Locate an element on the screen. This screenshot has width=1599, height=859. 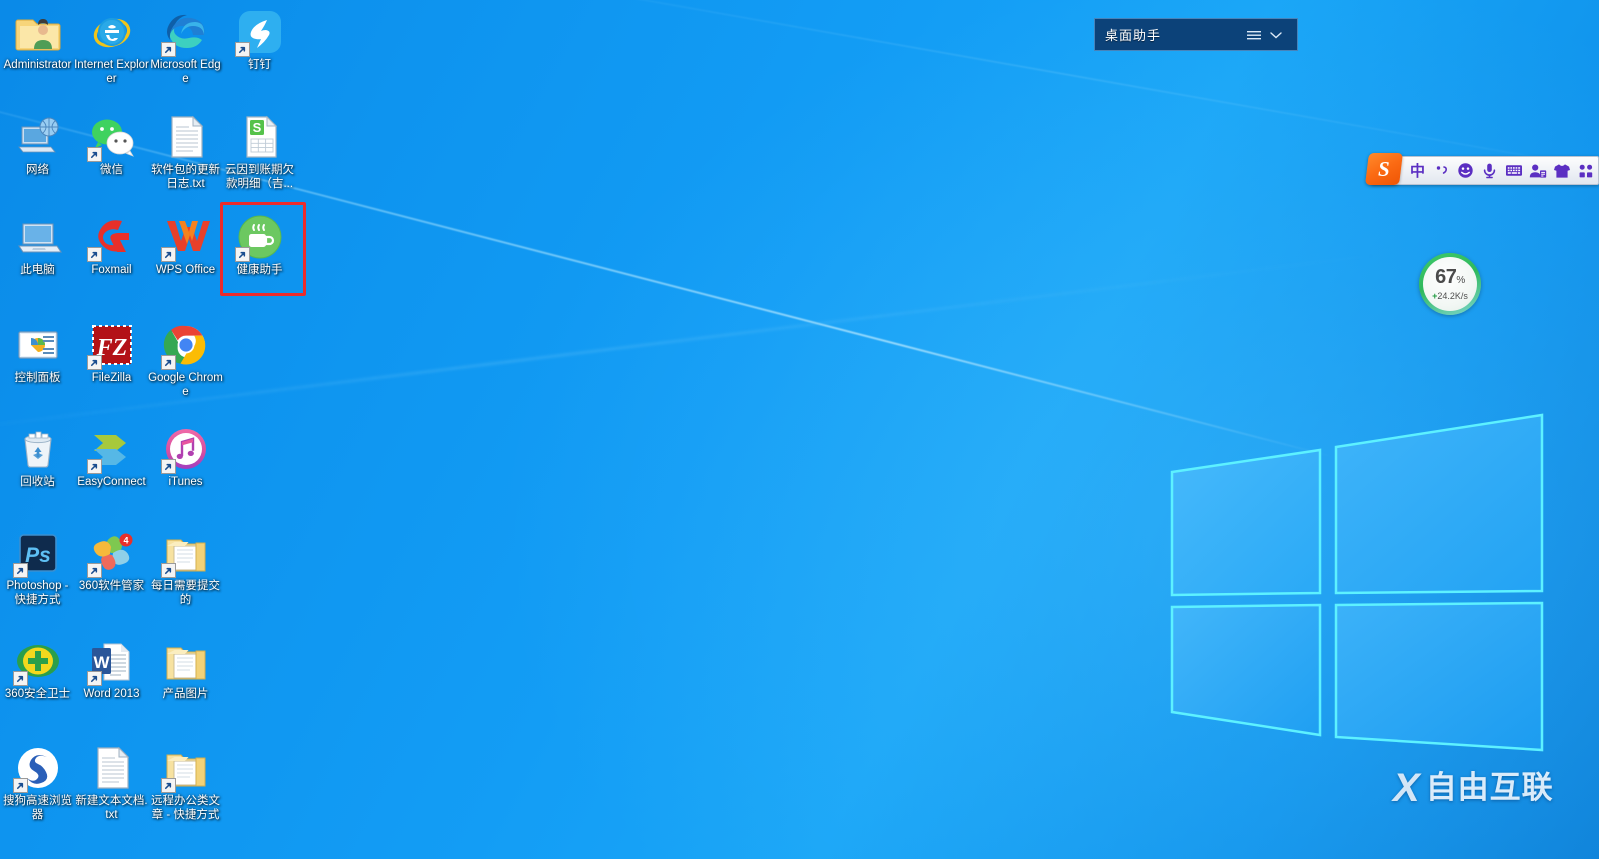
wechat-icon is located at coordinates (111, 137).